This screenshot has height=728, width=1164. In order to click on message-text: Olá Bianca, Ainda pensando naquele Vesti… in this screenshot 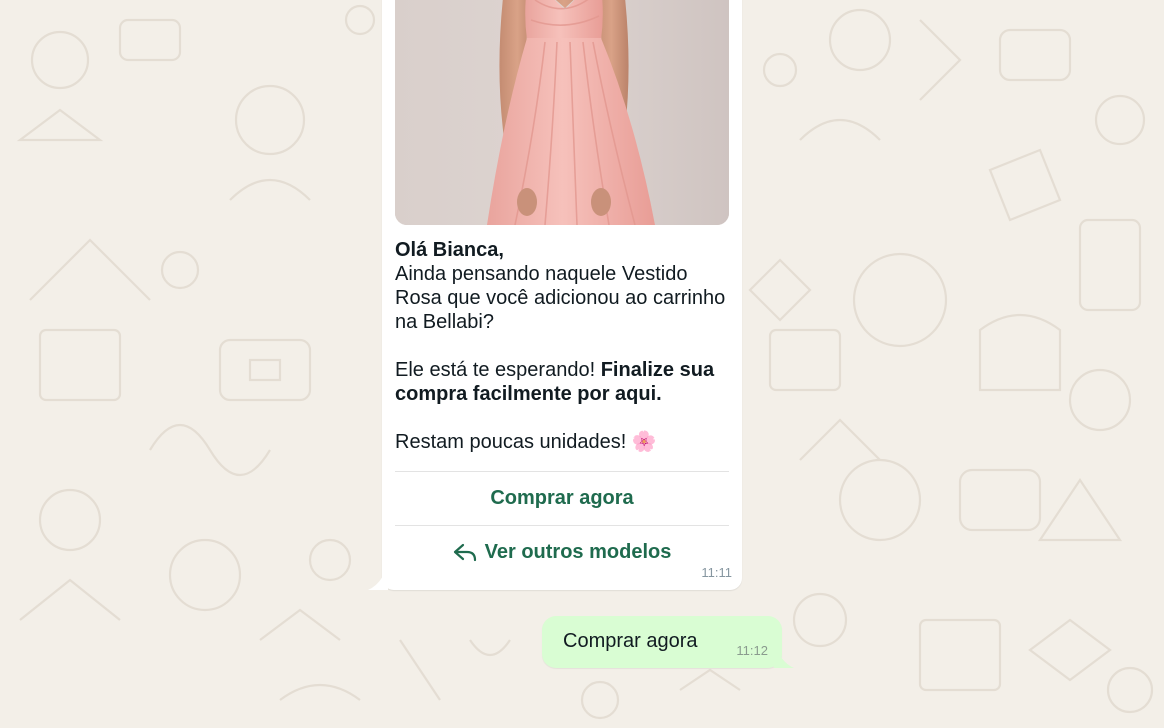, I will do `click(563, 346)`.